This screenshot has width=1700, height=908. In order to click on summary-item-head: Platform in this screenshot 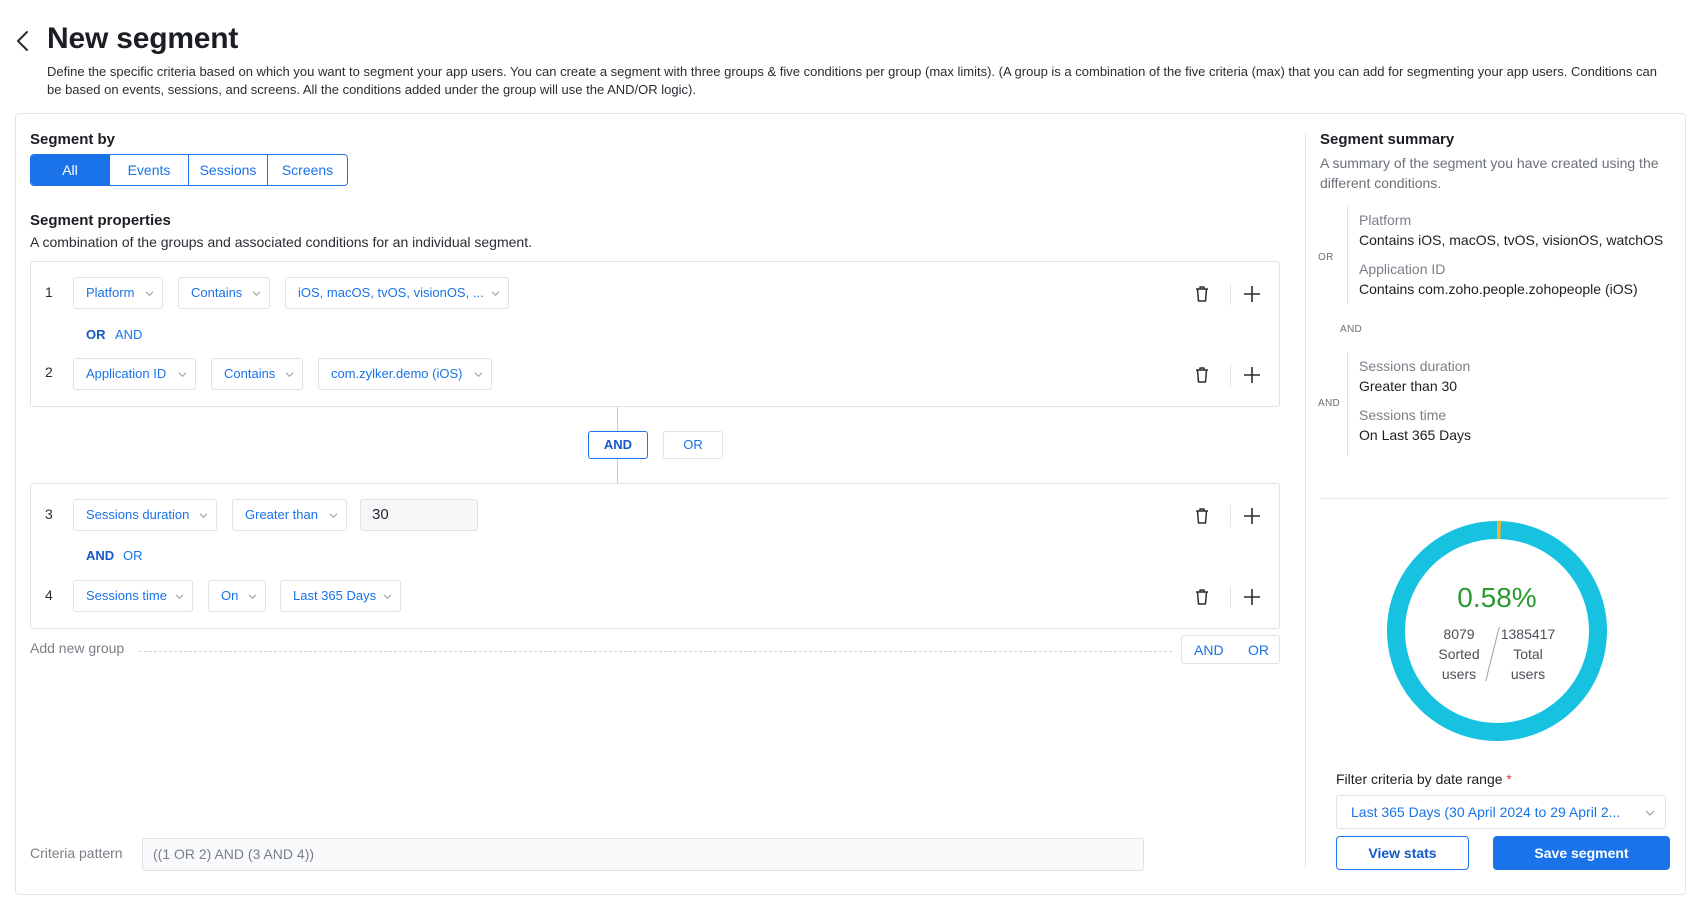, I will do `click(1385, 220)`.